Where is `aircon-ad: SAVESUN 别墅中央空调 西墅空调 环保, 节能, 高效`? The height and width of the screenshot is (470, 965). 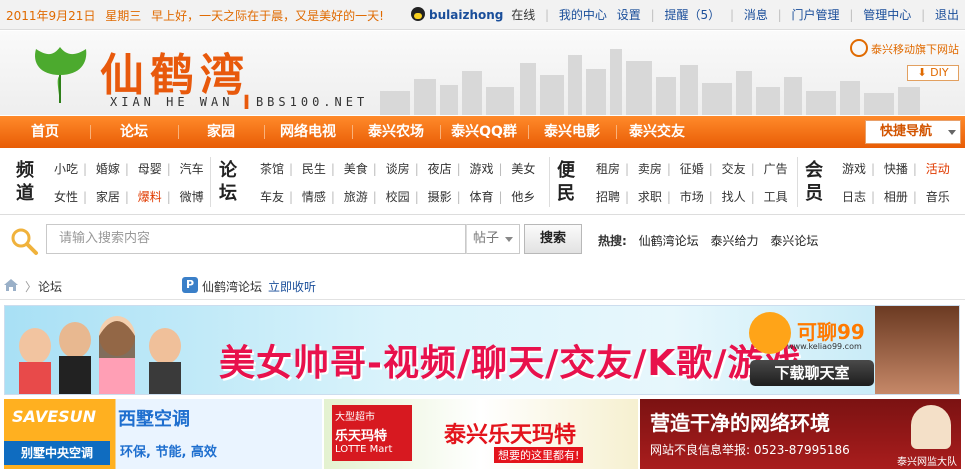
aircon-ad: SAVESUN 别墅中央空调 西墅空调 环保, 节能, 高效 is located at coordinates (163, 434).